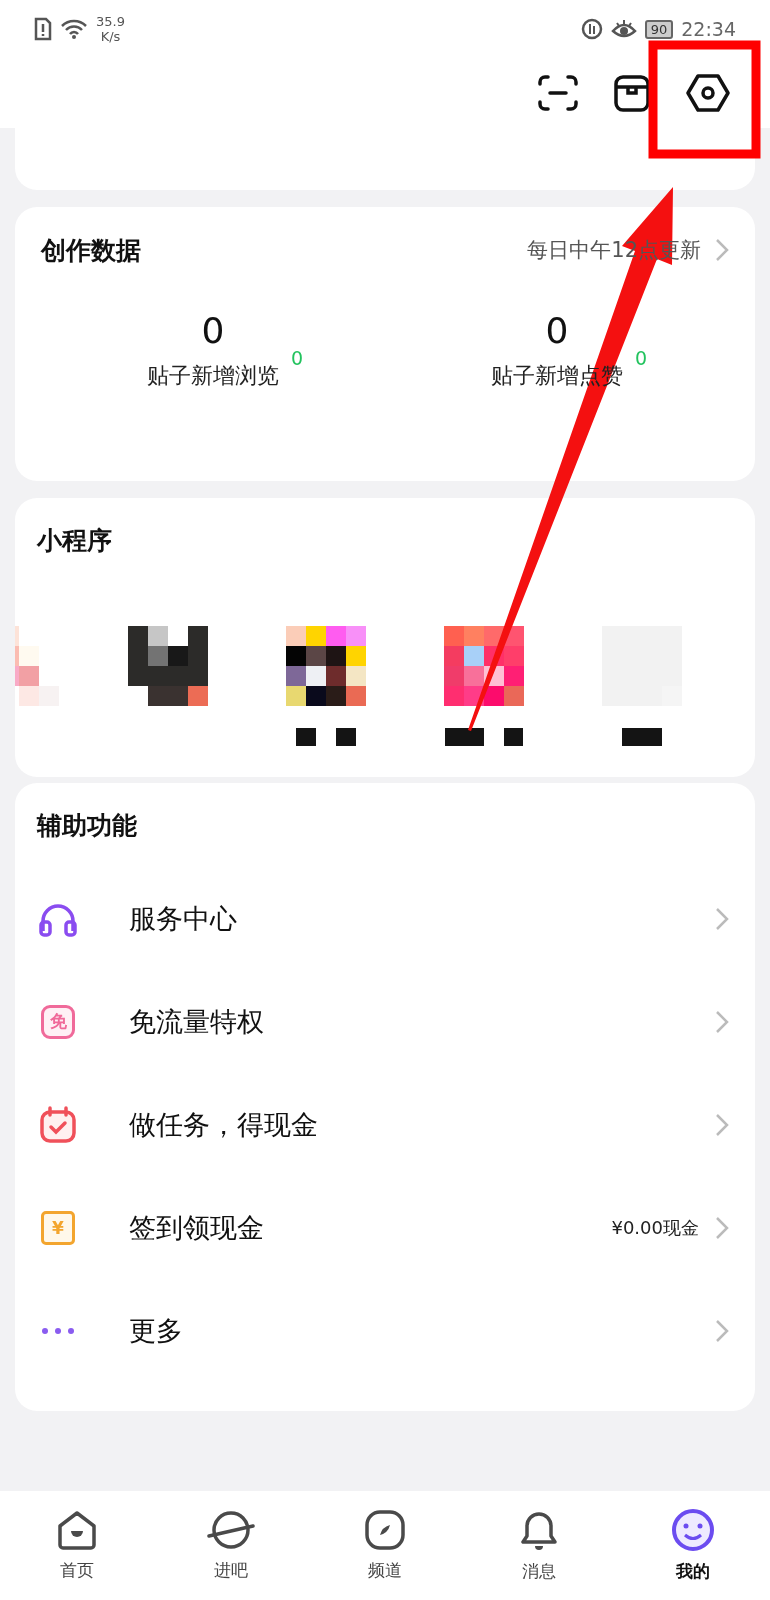 This screenshot has width=770, height=1600. Describe the element at coordinates (655, 1227) in the screenshot. I see `cash-balance: ¥0.00现金` at that location.